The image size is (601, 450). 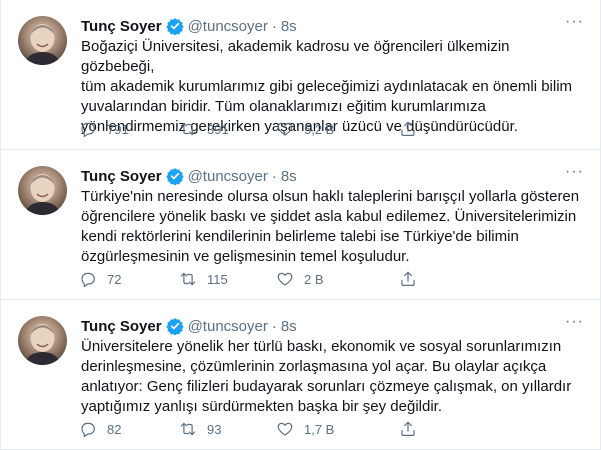 What do you see at coordinates (204, 129) in the screenshot?
I see `retweet-button: 391` at bounding box center [204, 129].